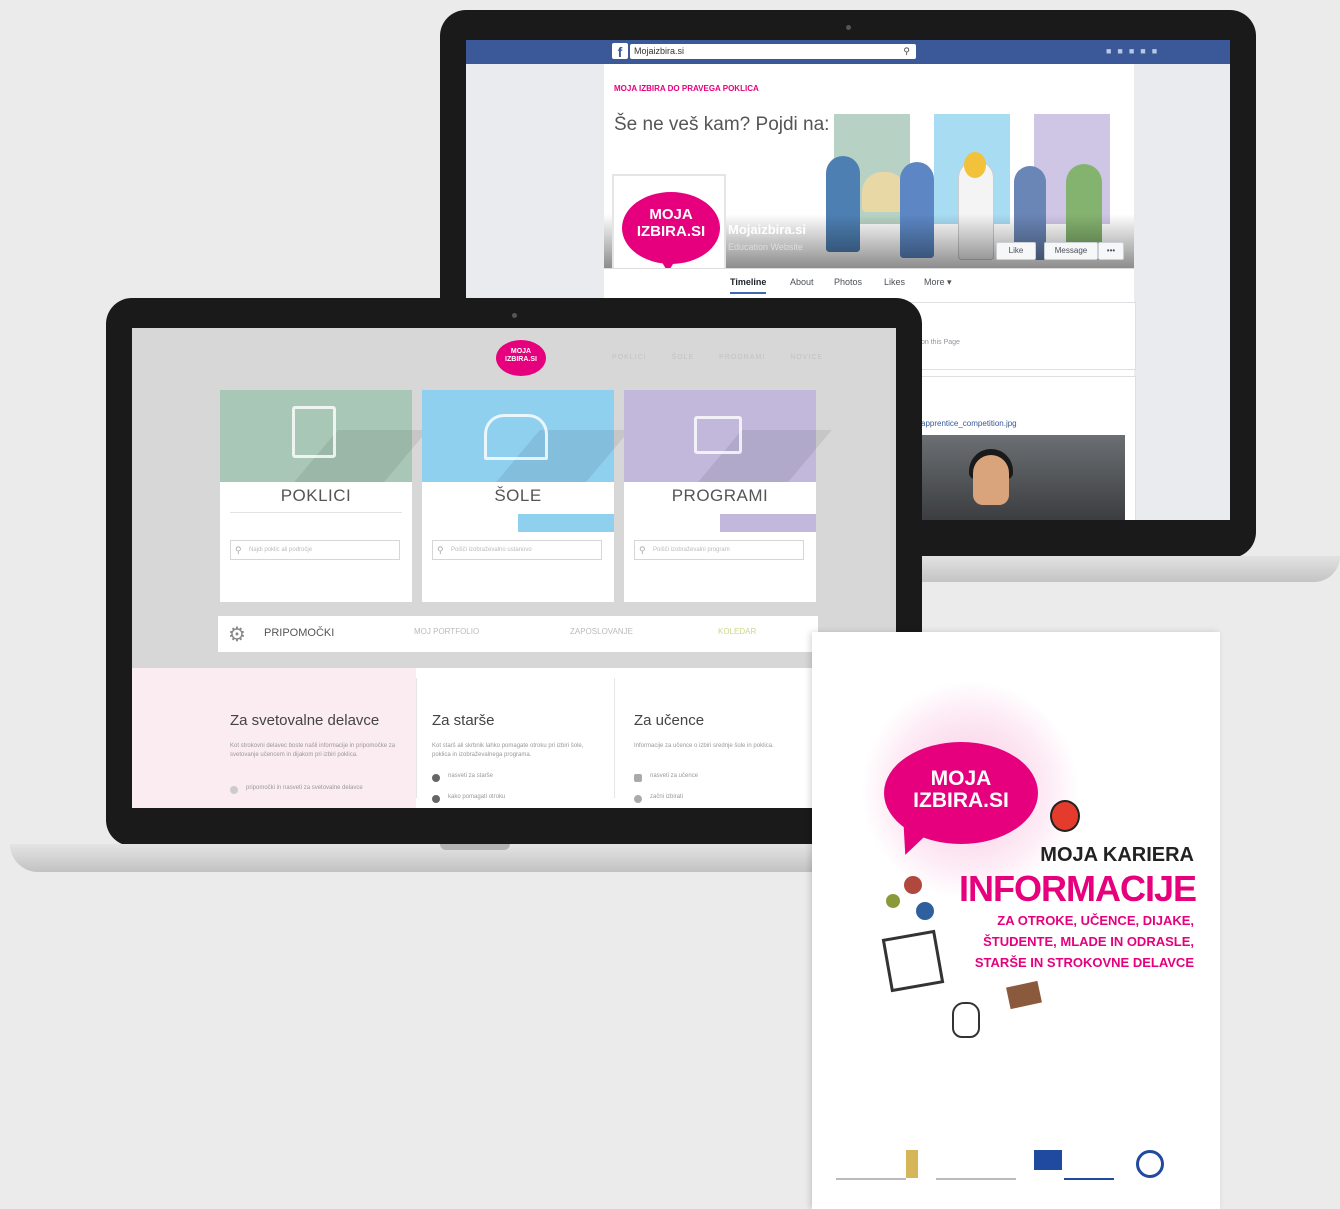 Image resolution: width=1340 pixels, height=1209 pixels. Describe the element at coordinates (912, 1164) in the screenshot. I see `ministry-emblem` at that location.